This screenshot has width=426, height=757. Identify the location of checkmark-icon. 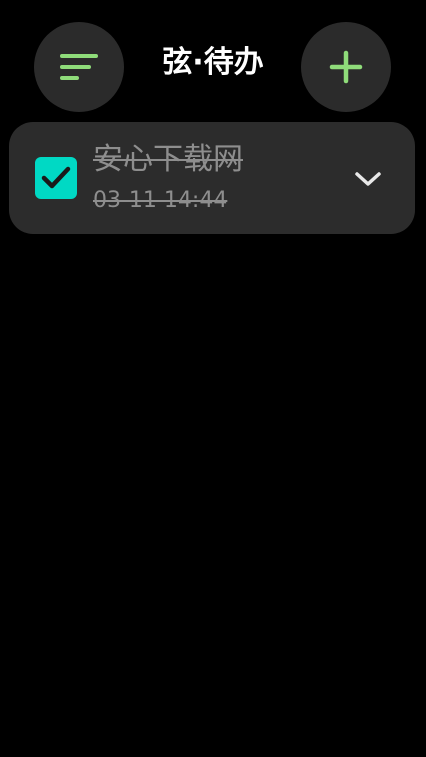
(56, 177).